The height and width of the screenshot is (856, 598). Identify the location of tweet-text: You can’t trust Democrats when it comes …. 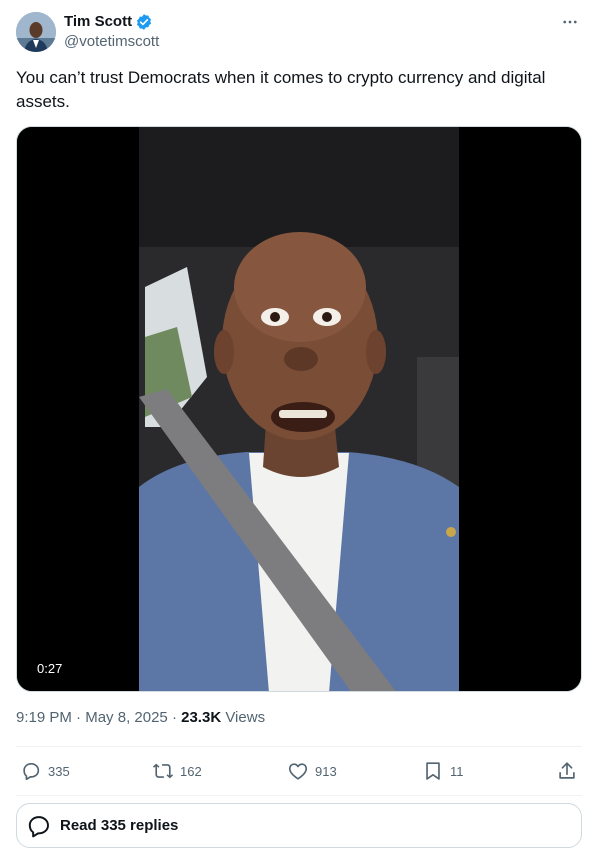
(281, 89).